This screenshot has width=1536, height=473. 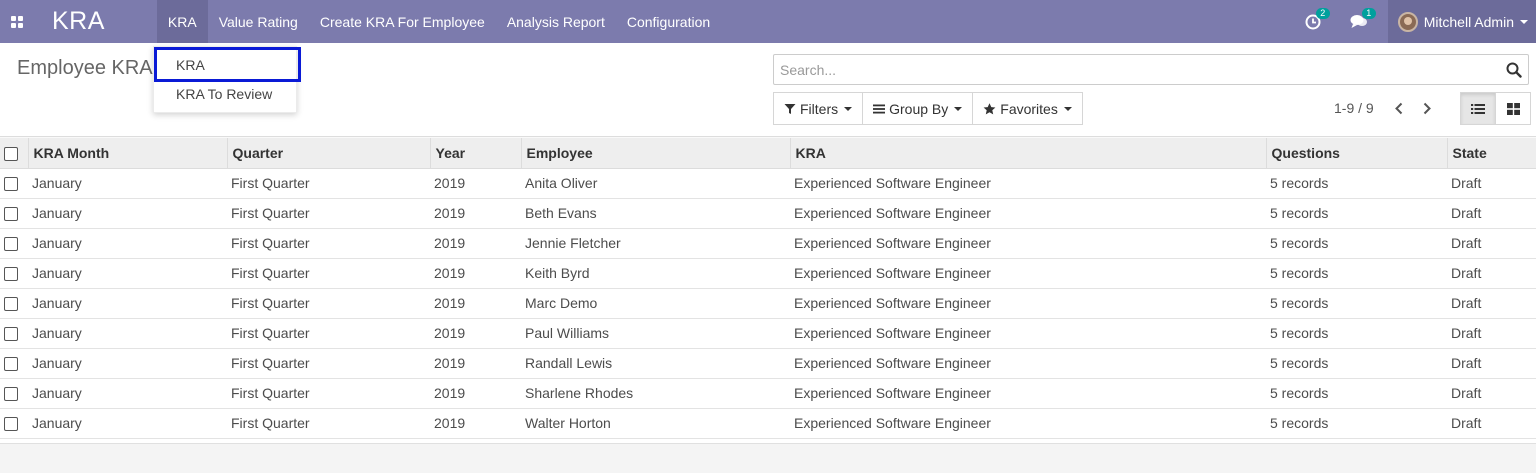 What do you see at coordinates (258, 21) in the screenshot?
I see `menu-value-rating: Value Rating` at bounding box center [258, 21].